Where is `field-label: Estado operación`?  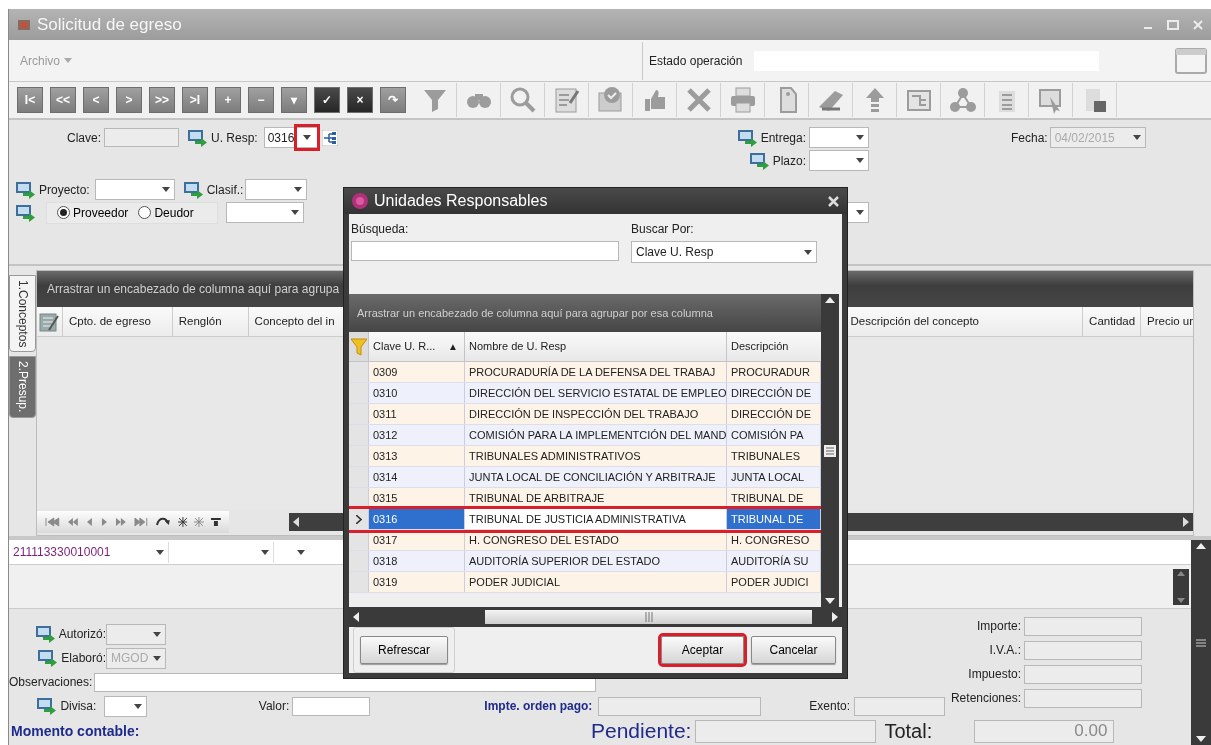 field-label: Estado operación is located at coordinates (696, 61).